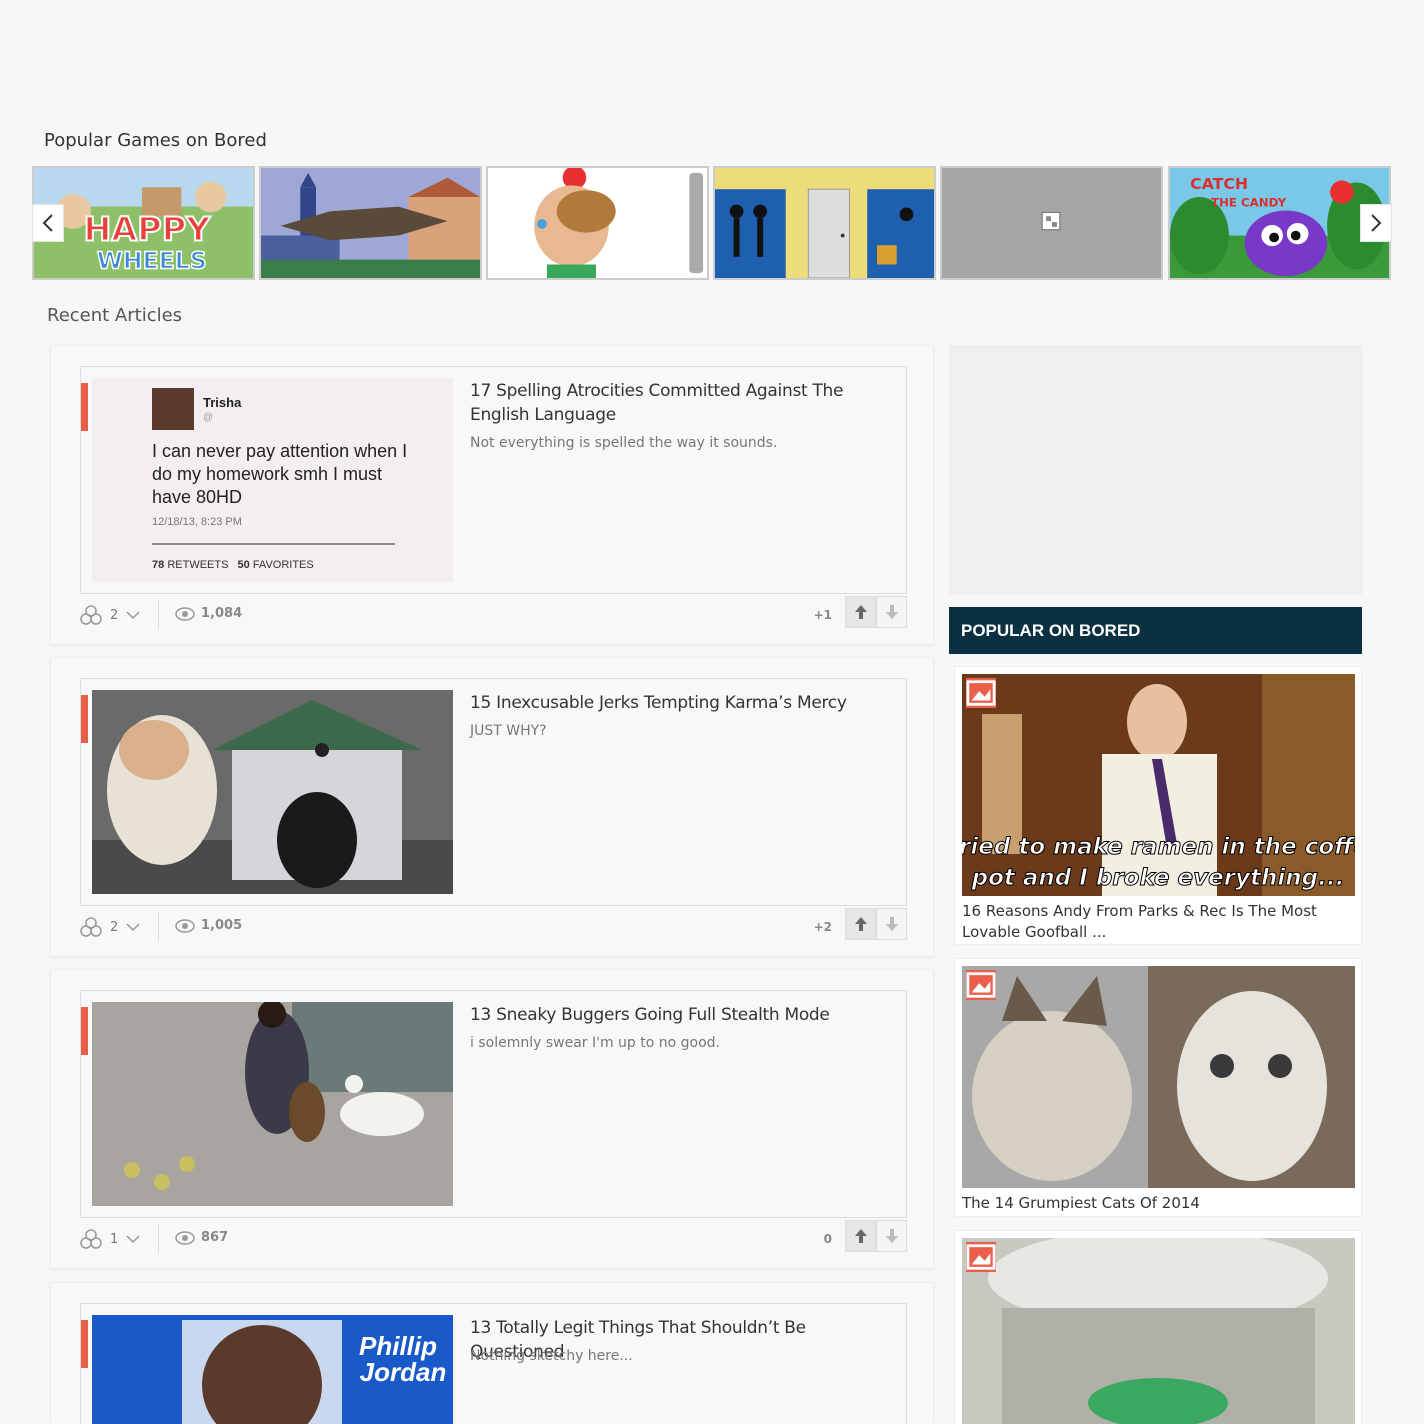  What do you see at coordinates (508, 731) in the screenshot?
I see `article-subtitle: JUST WHY?` at bounding box center [508, 731].